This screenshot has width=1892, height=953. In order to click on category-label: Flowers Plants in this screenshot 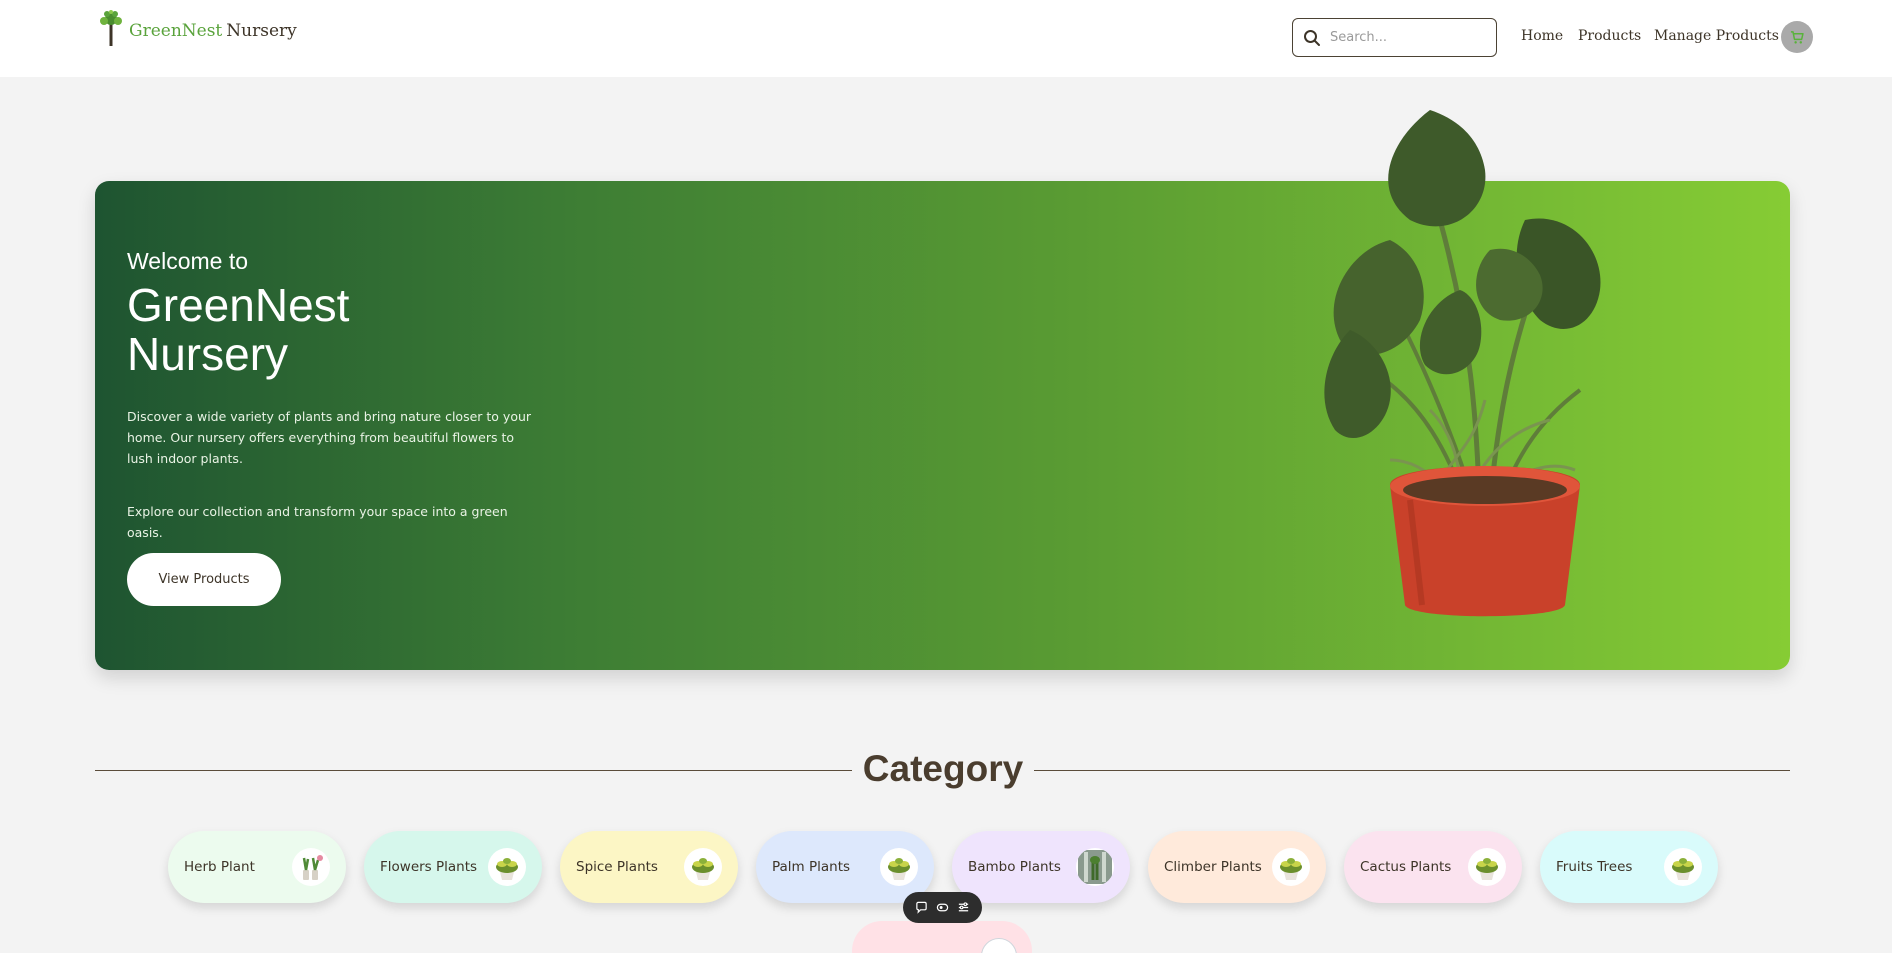, I will do `click(429, 867)`.